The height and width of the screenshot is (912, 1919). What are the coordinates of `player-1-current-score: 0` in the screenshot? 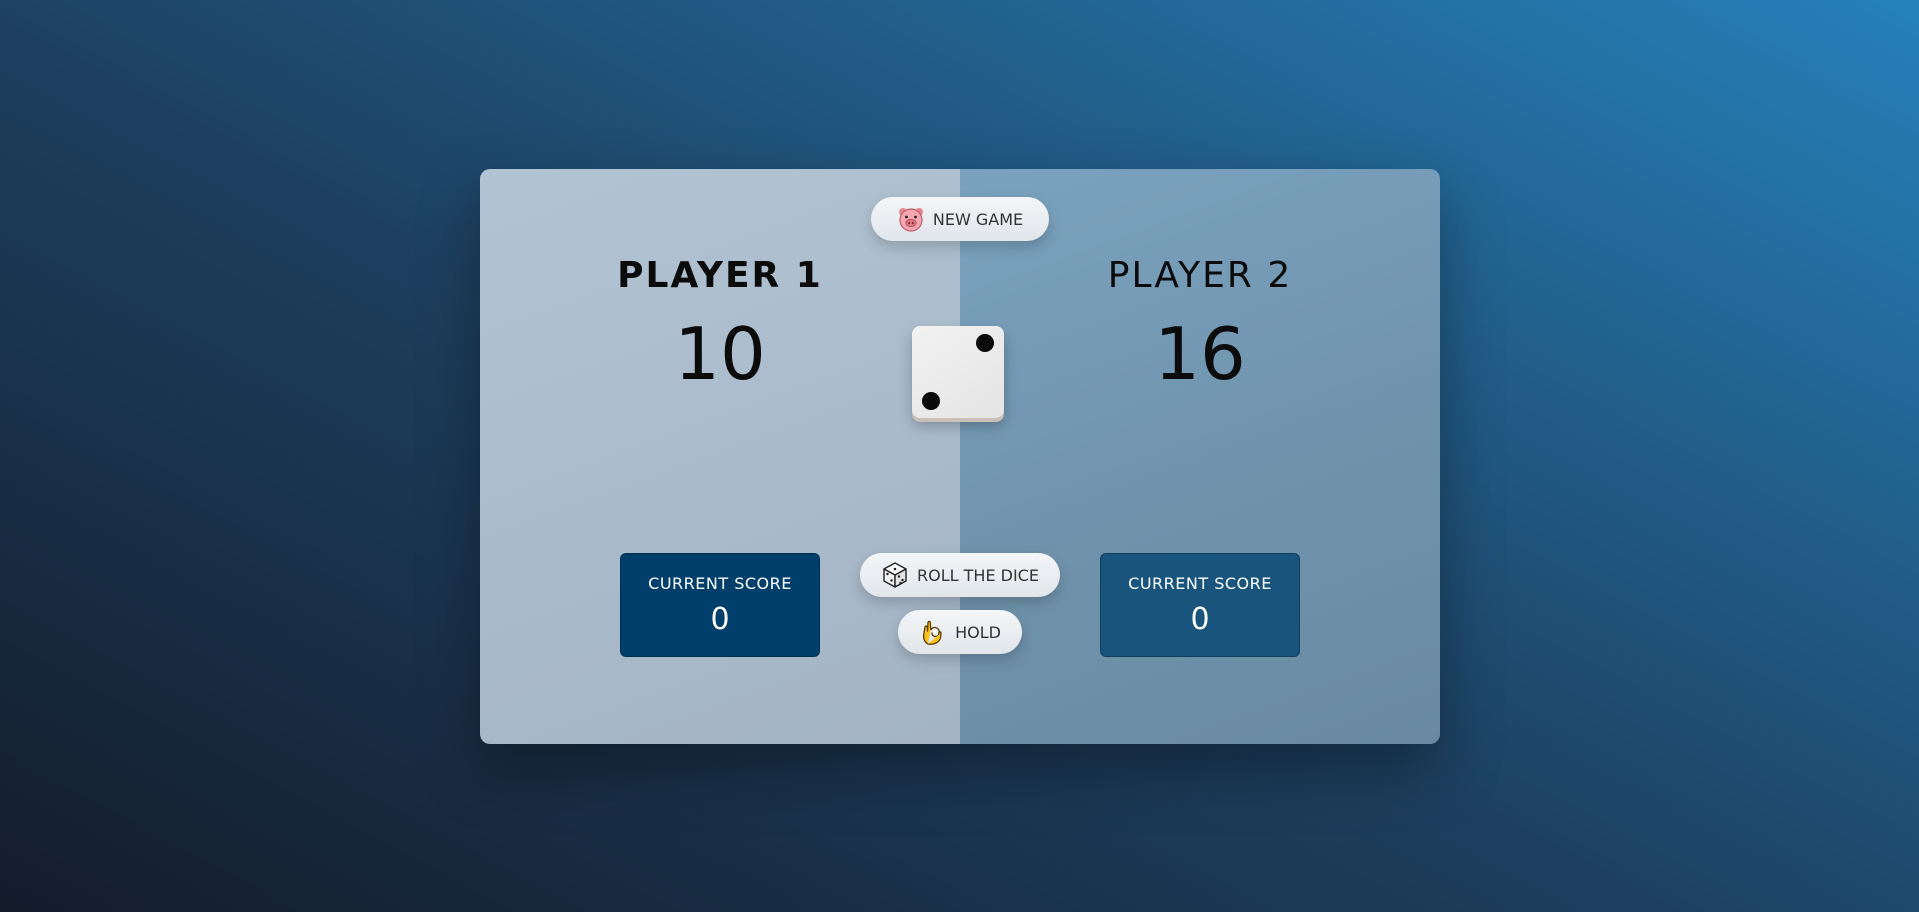 It's located at (720, 619).